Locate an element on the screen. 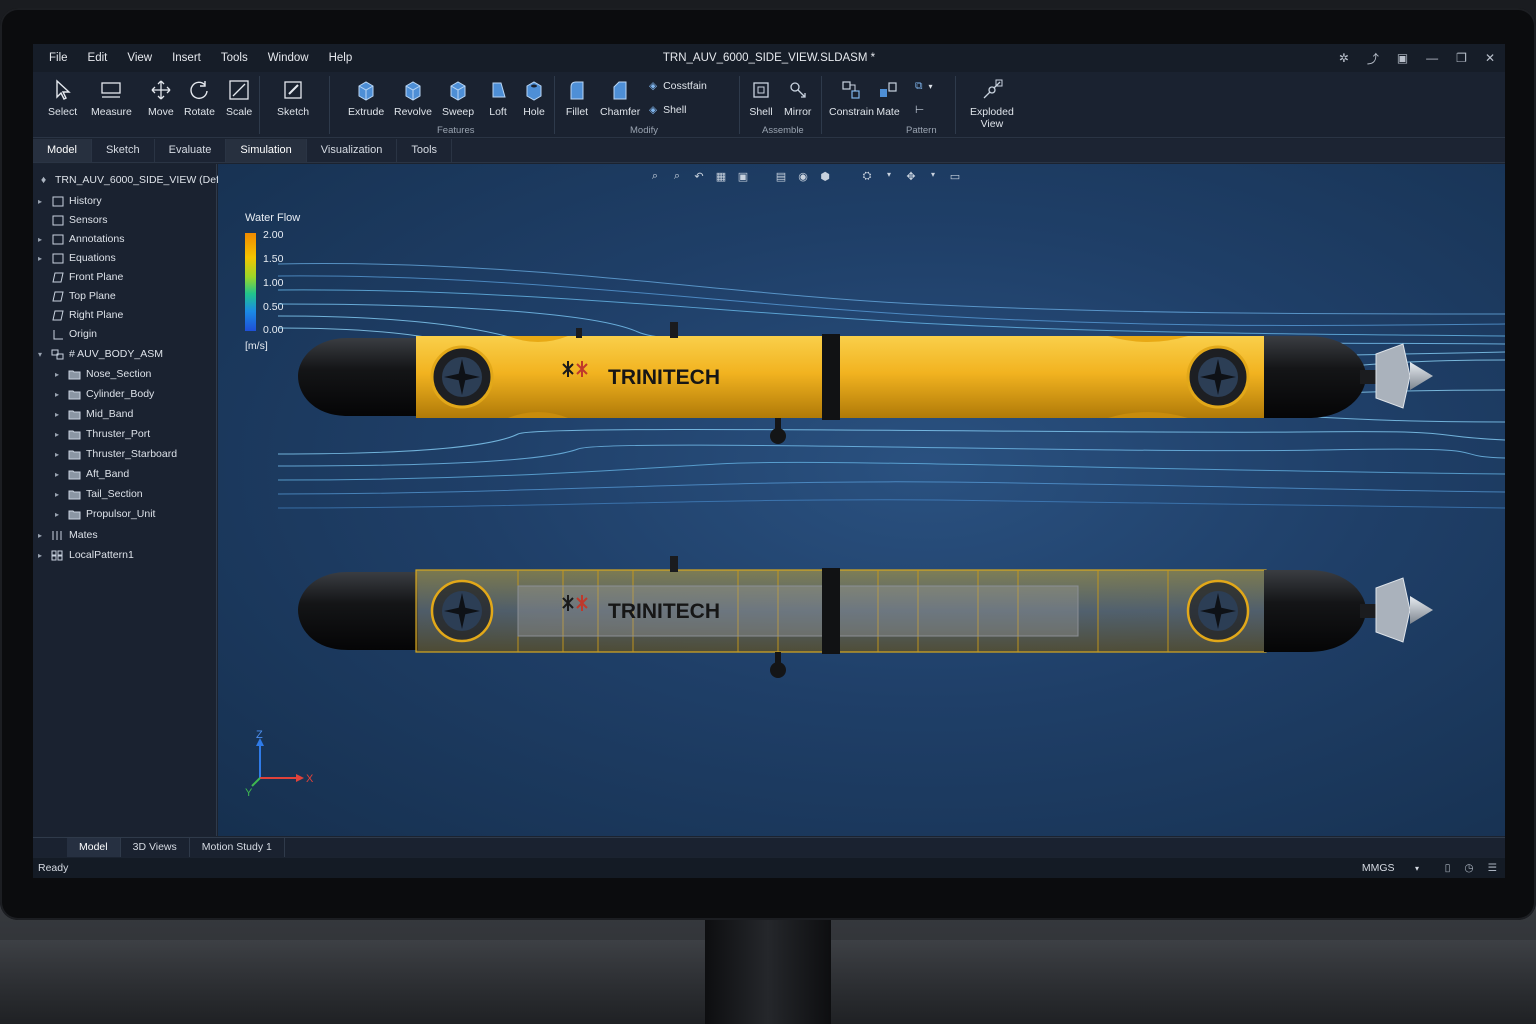 This screenshot has height=1024, width=1536. constrain-small-button: ◈ Cosstfain is located at coordinates (678, 86).